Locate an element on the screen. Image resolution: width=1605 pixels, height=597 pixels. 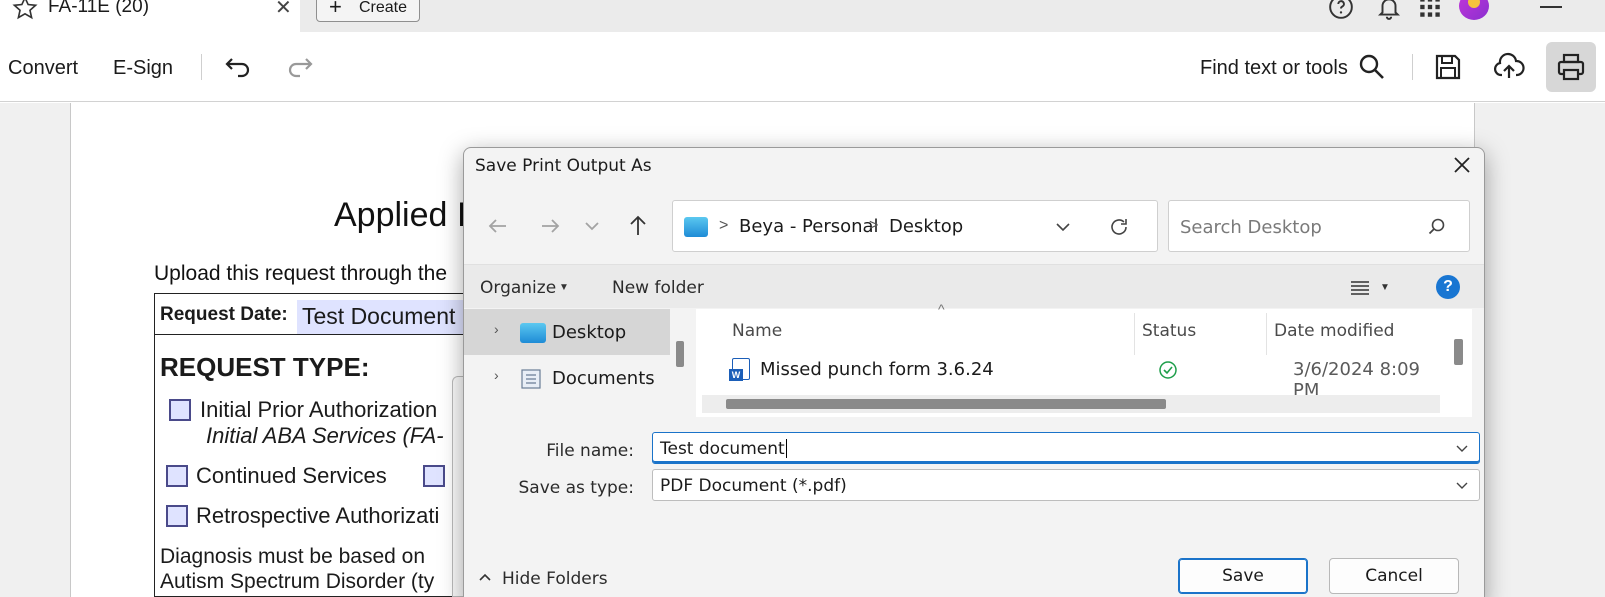
hide-folders-label: Hide Folders is located at coordinates (555, 579).